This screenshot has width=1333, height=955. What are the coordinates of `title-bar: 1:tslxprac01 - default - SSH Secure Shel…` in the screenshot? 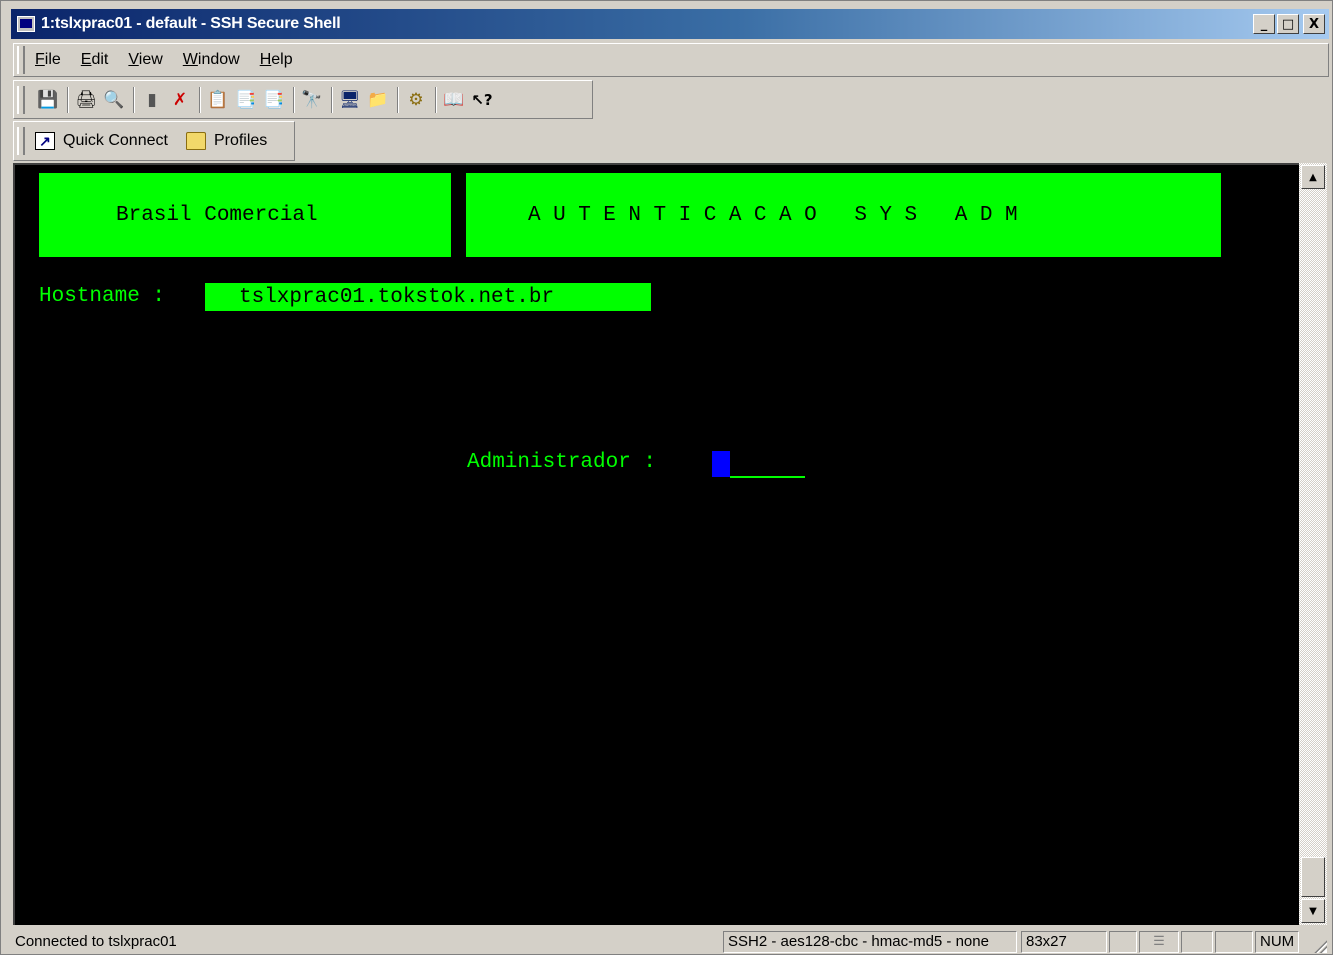 It's located at (670, 24).